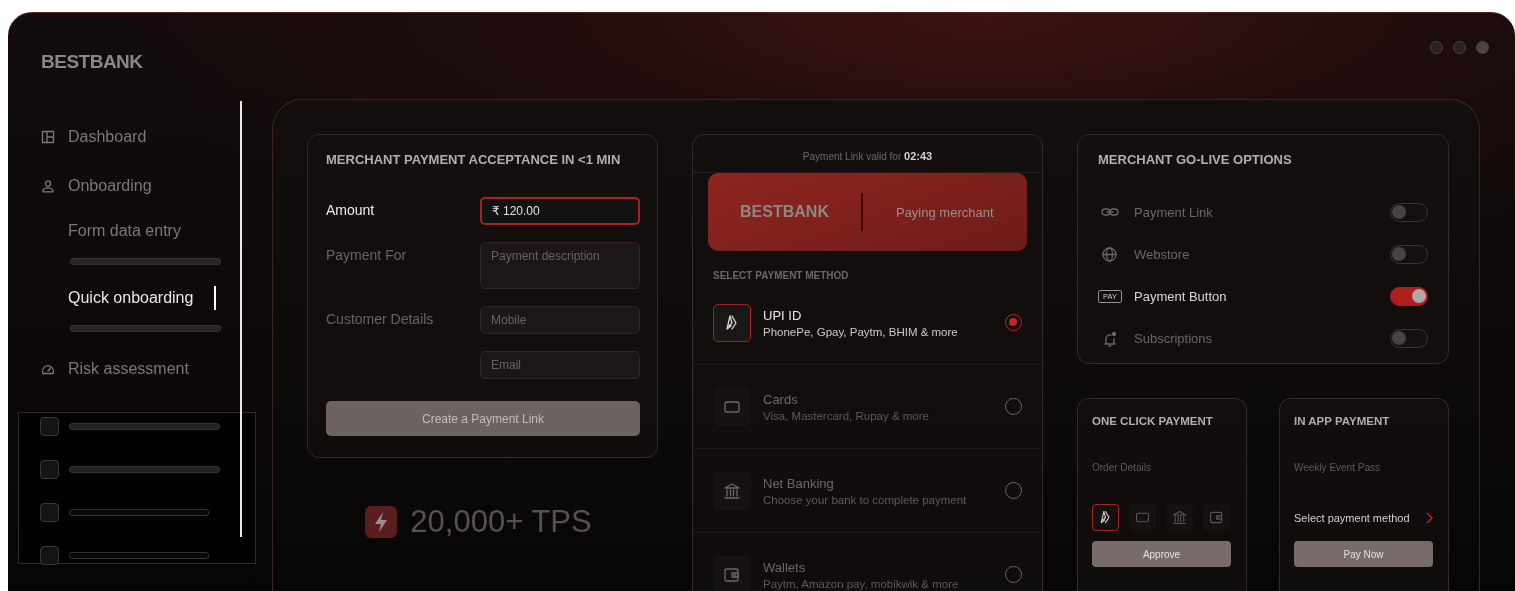 Image resolution: width=1515 pixels, height=591 pixels. What do you see at coordinates (861, 583) in the screenshot?
I see `method-description: Paytm, Amazon pay, mobikwik & more` at bounding box center [861, 583].